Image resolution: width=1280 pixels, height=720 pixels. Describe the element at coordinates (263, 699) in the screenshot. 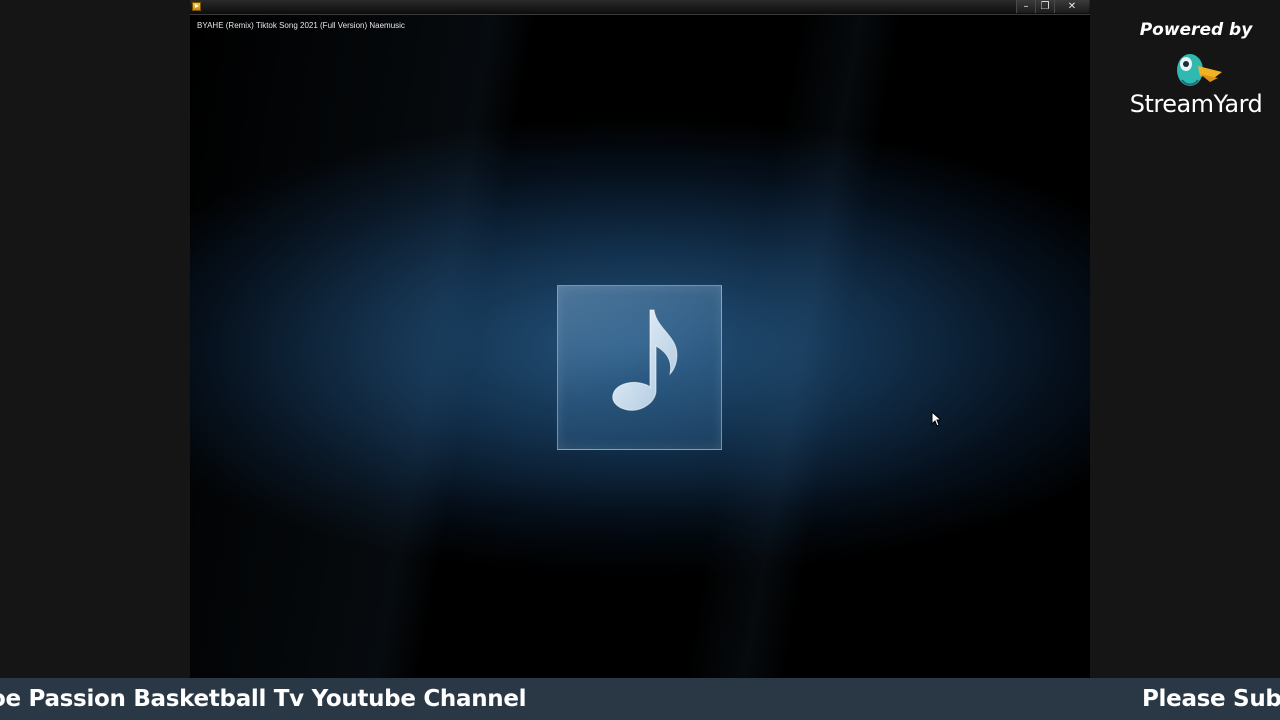

I see `ticker-text-primary: oe Passion Basketball Tv Youtube Channel` at that location.